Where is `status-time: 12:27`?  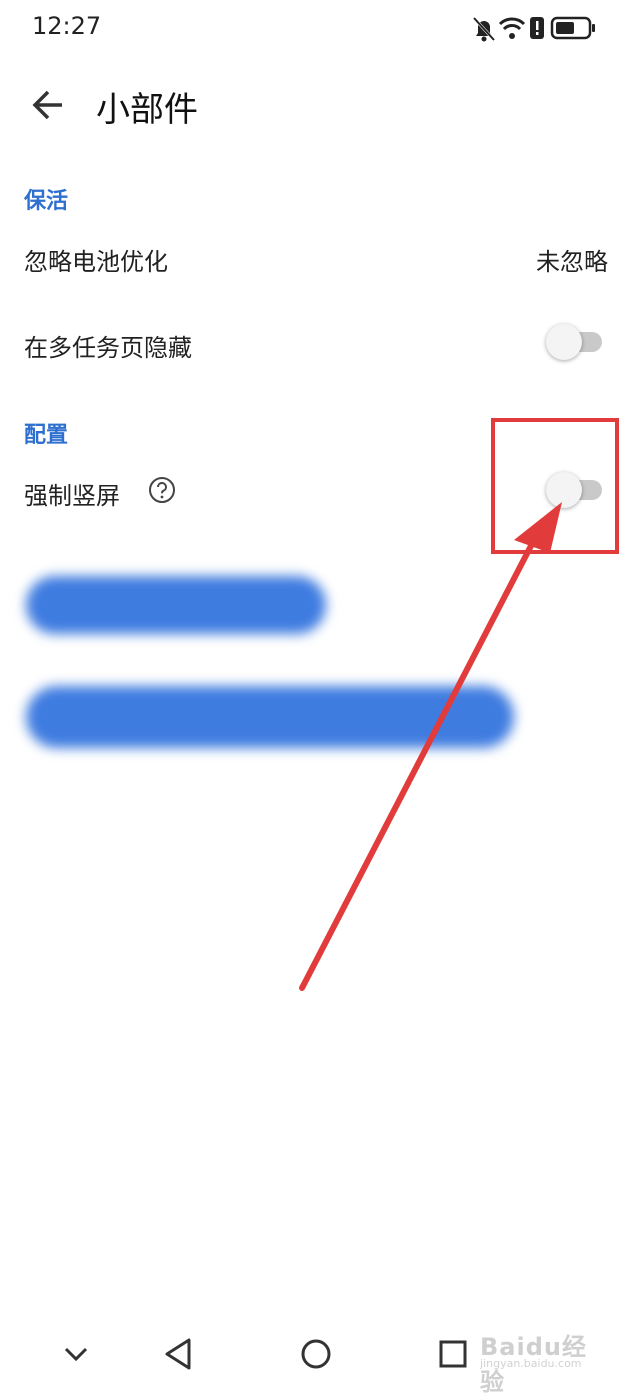 status-time: 12:27 is located at coordinates (67, 26).